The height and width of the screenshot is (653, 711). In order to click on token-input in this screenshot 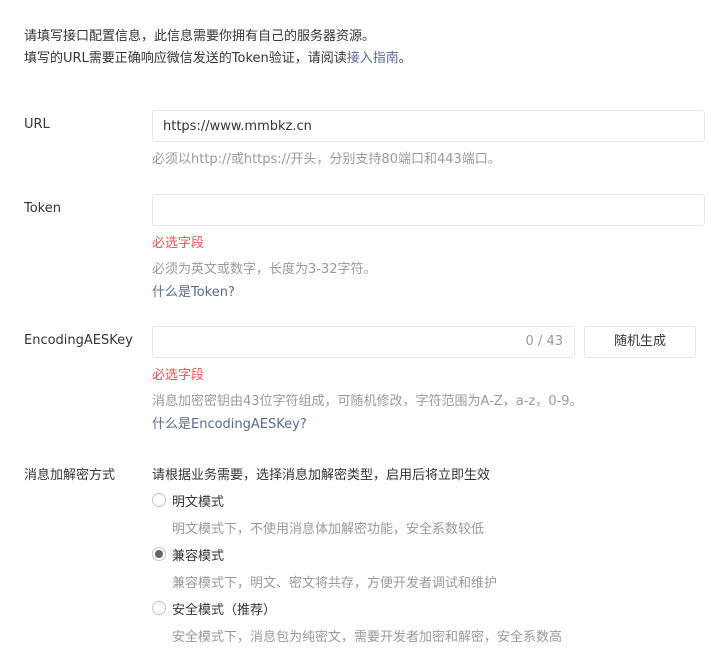, I will do `click(428, 210)`.